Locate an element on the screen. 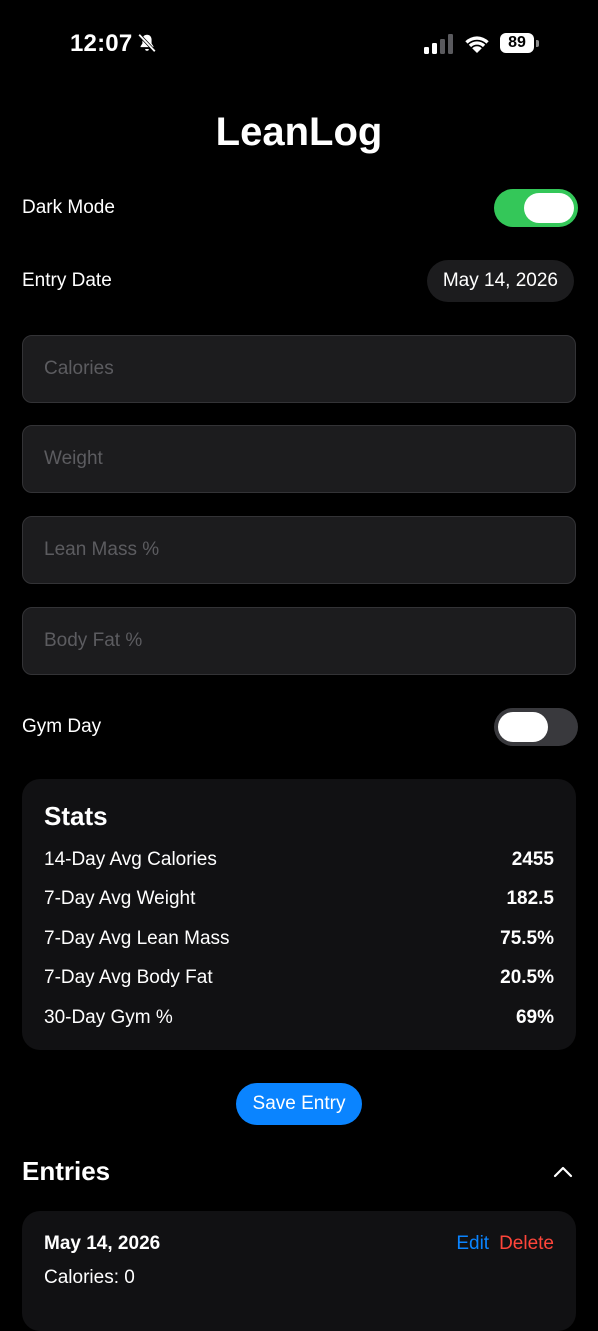  dark-mode-label: Dark Mode is located at coordinates (68, 207).